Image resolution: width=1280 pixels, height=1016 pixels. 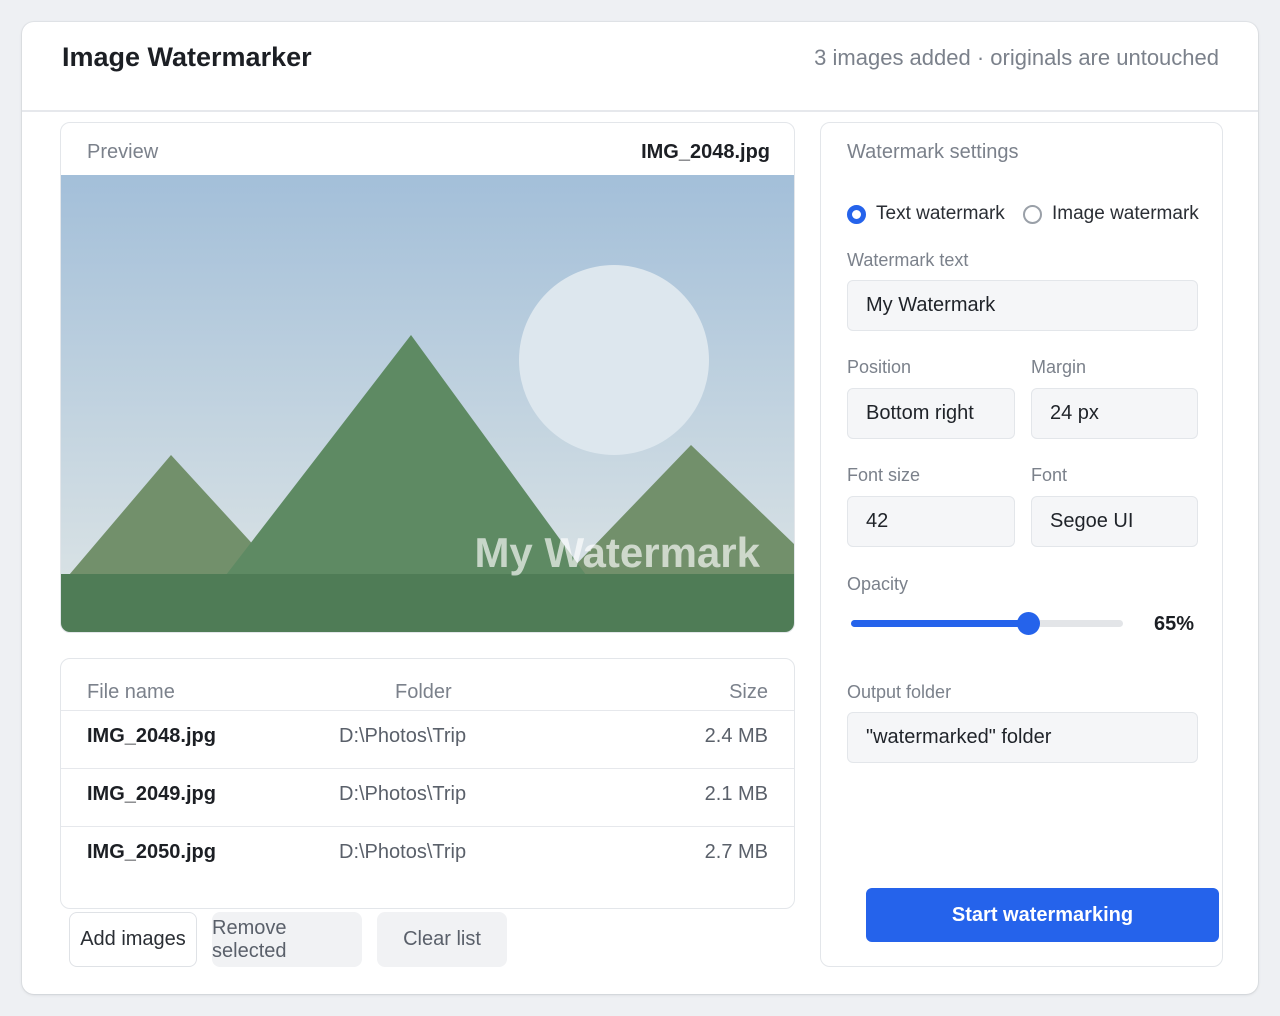 I want to click on position-select: Bottom right, so click(x=931, y=413).